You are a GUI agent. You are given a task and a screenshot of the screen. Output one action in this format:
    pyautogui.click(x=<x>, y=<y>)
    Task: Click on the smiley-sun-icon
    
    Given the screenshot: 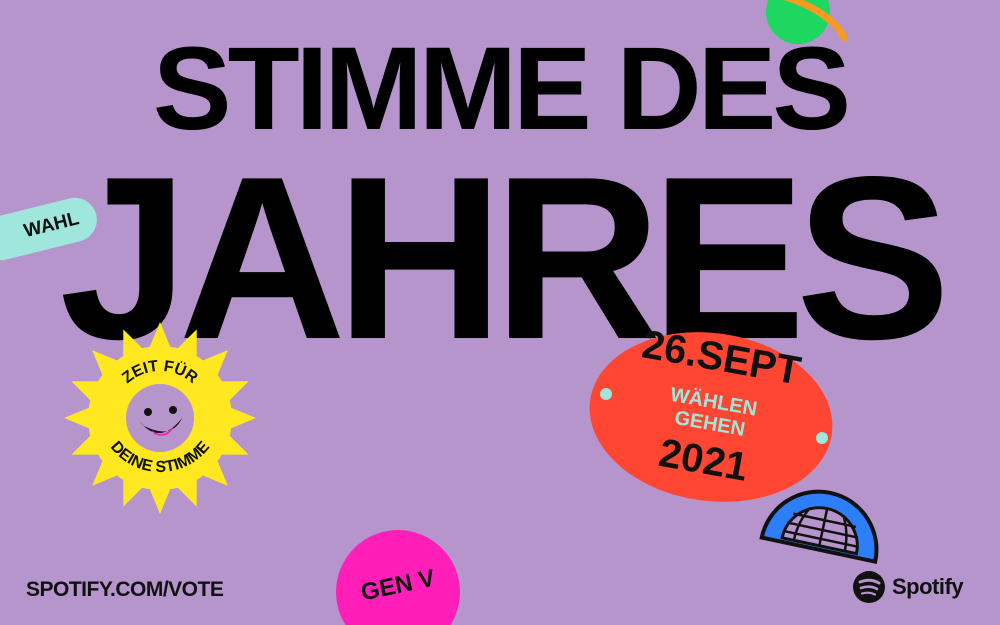 What is the action you would take?
    pyautogui.click(x=160, y=418)
    